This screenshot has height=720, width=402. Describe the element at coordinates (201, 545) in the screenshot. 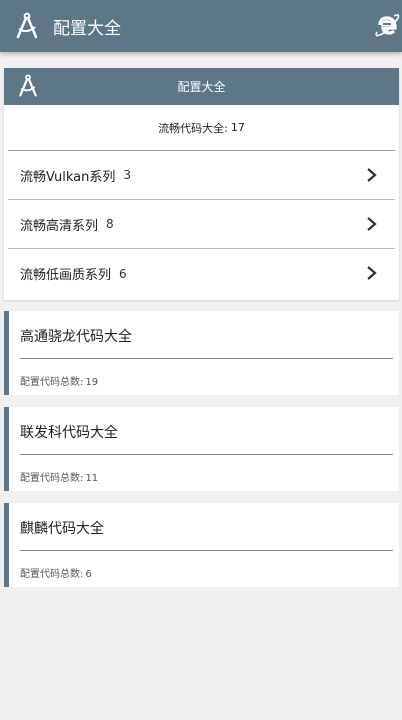

I see `card-kirin: 麒麟代码大全 配置代码总数: 6` at that location.